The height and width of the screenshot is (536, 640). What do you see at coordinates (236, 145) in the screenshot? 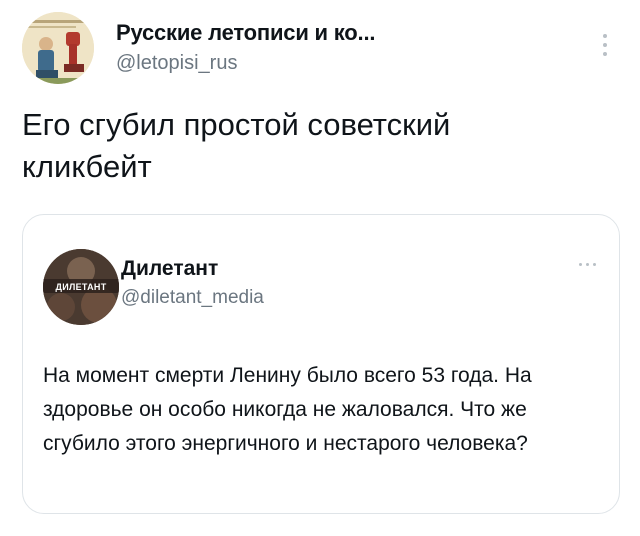
I see `tweet-text: Его сгубил простой советский кликбейт` at bounding box center [236, 145].